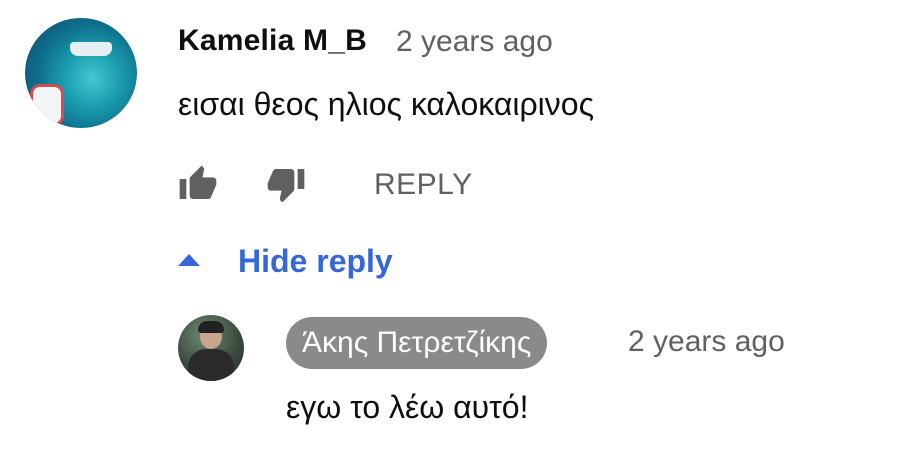 This screenshot has height=456, width=900. What do you see at coordinates (407, 407) in the screenshot?
I see `reply-text: εγω το λέω αυτό!` at bounding box center [407, 407].